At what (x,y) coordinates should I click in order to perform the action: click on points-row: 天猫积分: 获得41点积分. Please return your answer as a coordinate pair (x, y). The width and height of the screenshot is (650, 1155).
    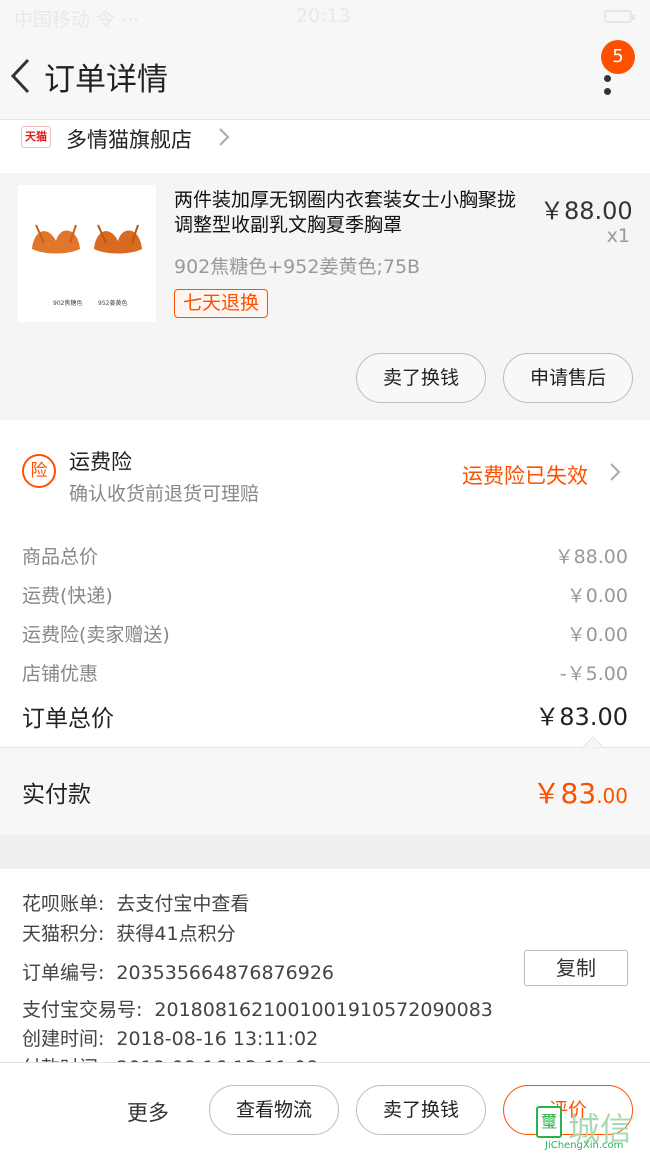
    Looking at the image, I should click on (129, 932).